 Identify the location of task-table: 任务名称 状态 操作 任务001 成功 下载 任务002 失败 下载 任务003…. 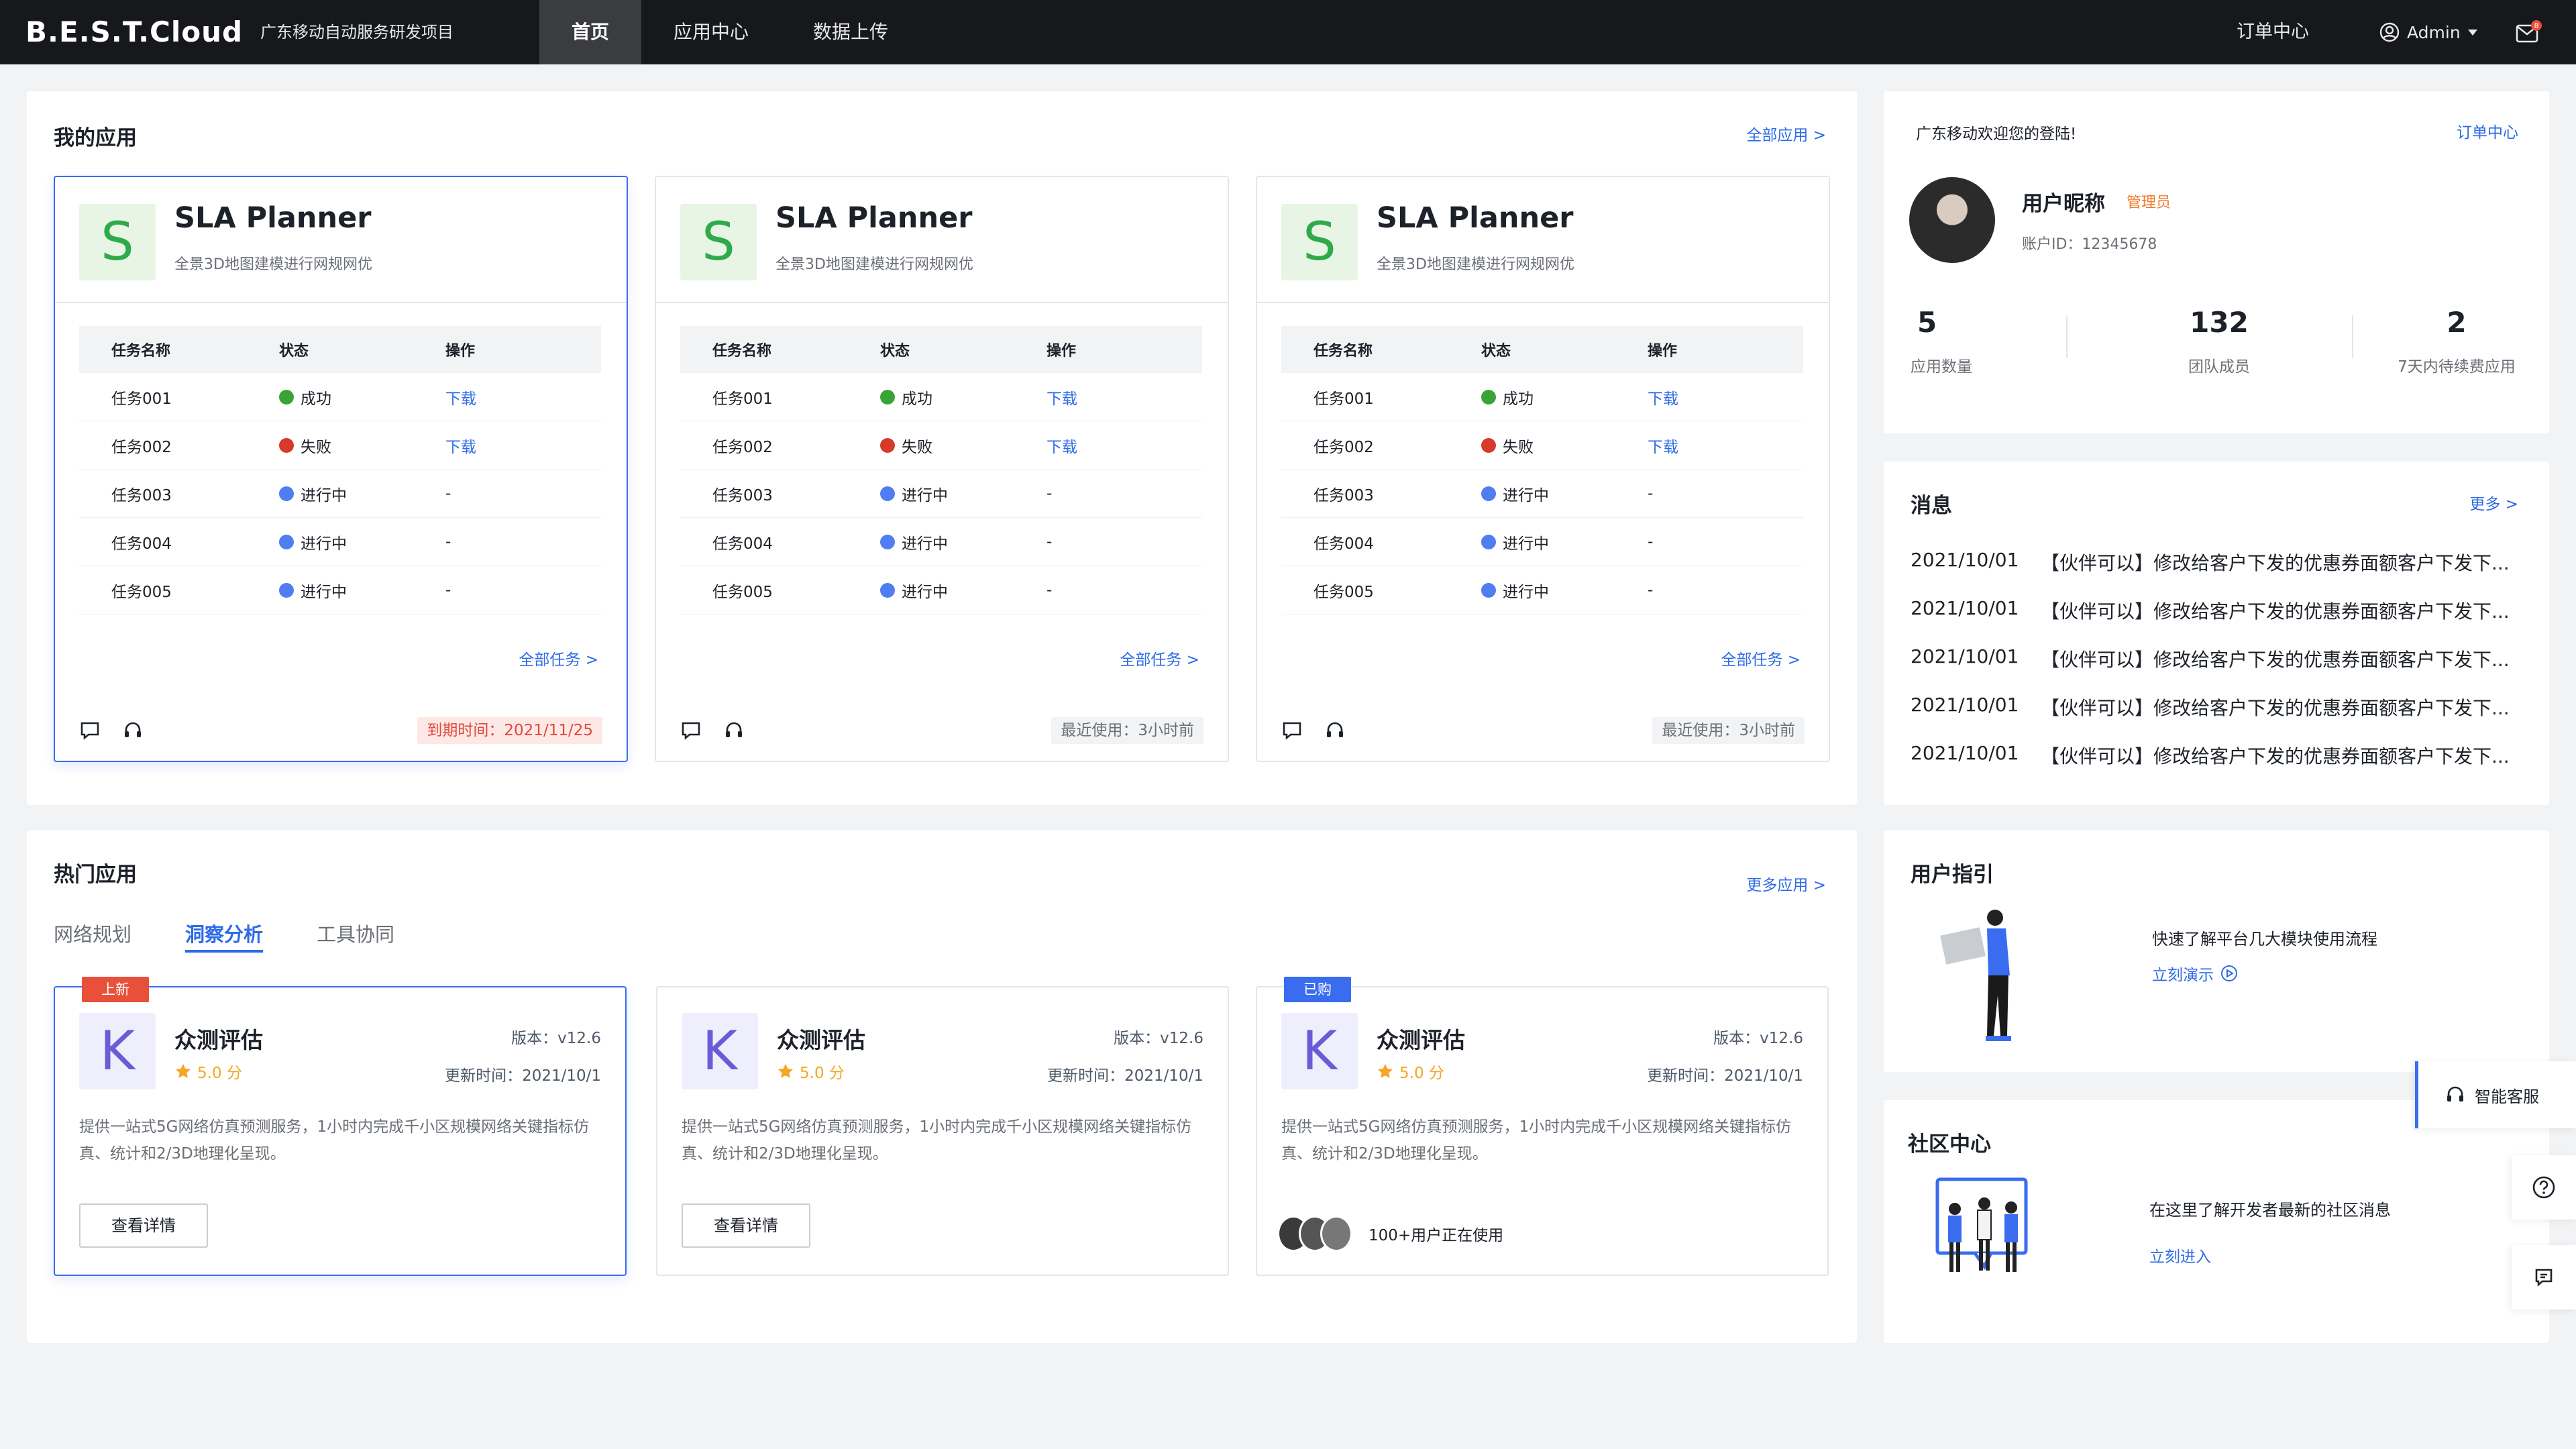
(1542, 470).